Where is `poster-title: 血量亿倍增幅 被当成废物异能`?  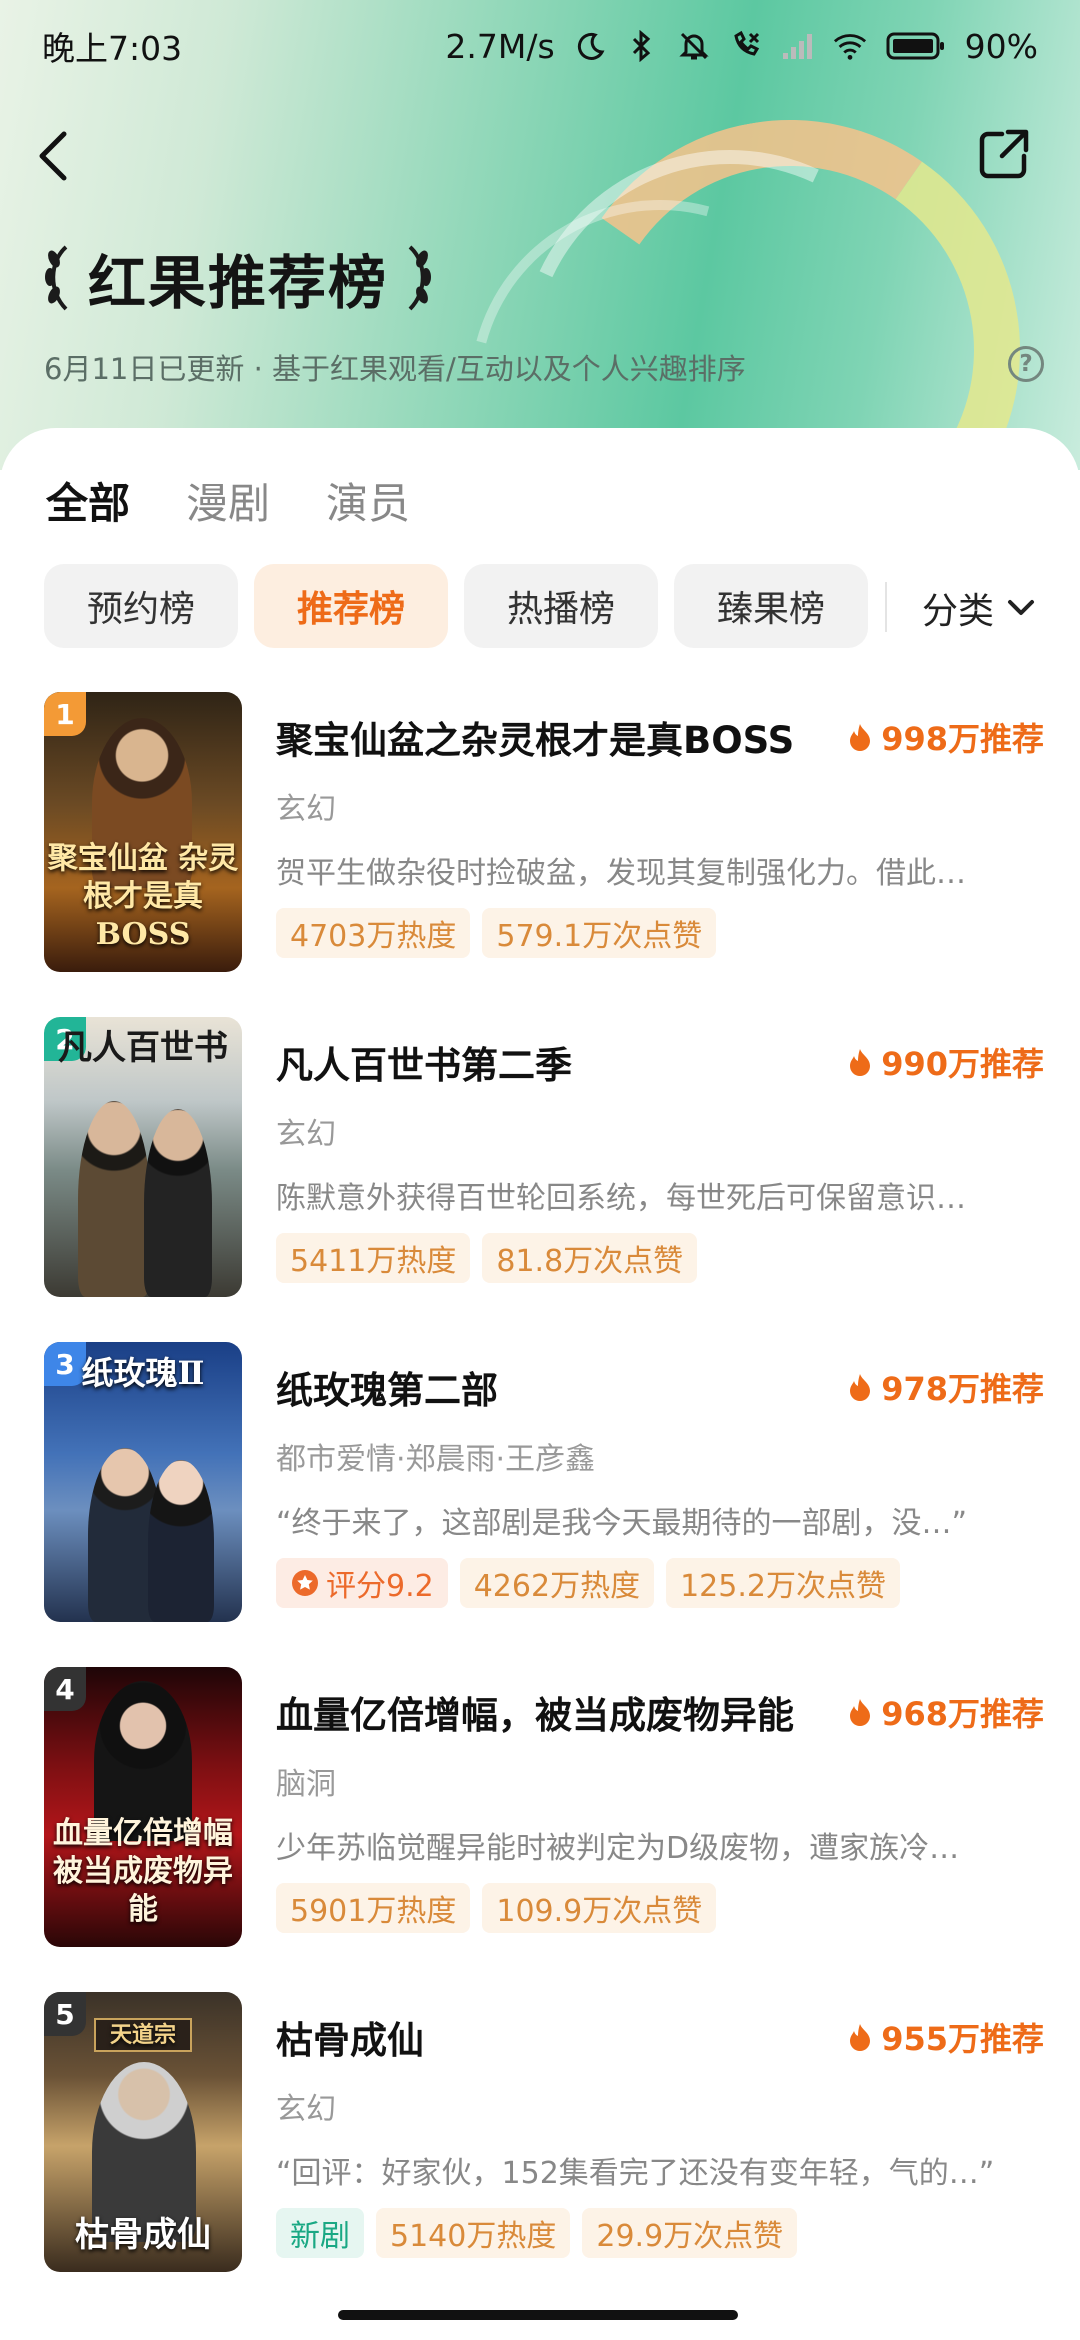 poster-title: 血量亿倍增幅 被当成废物异能 is located at coordinates (143, 1871).